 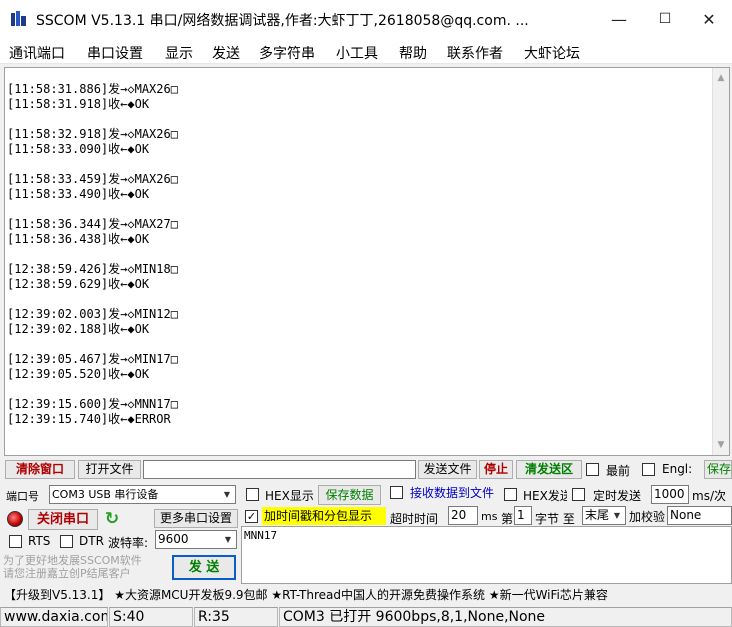 I want to click on recv-to-file-checkbox, so click(x=396, y=492).